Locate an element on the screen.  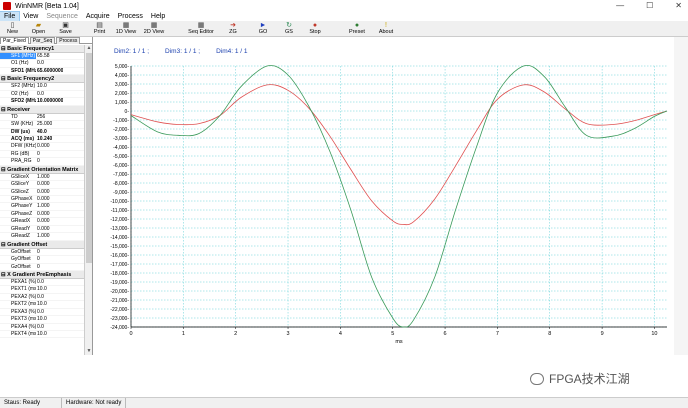
scroll-down-icon: ▼ is located at coordinates (88, 351).